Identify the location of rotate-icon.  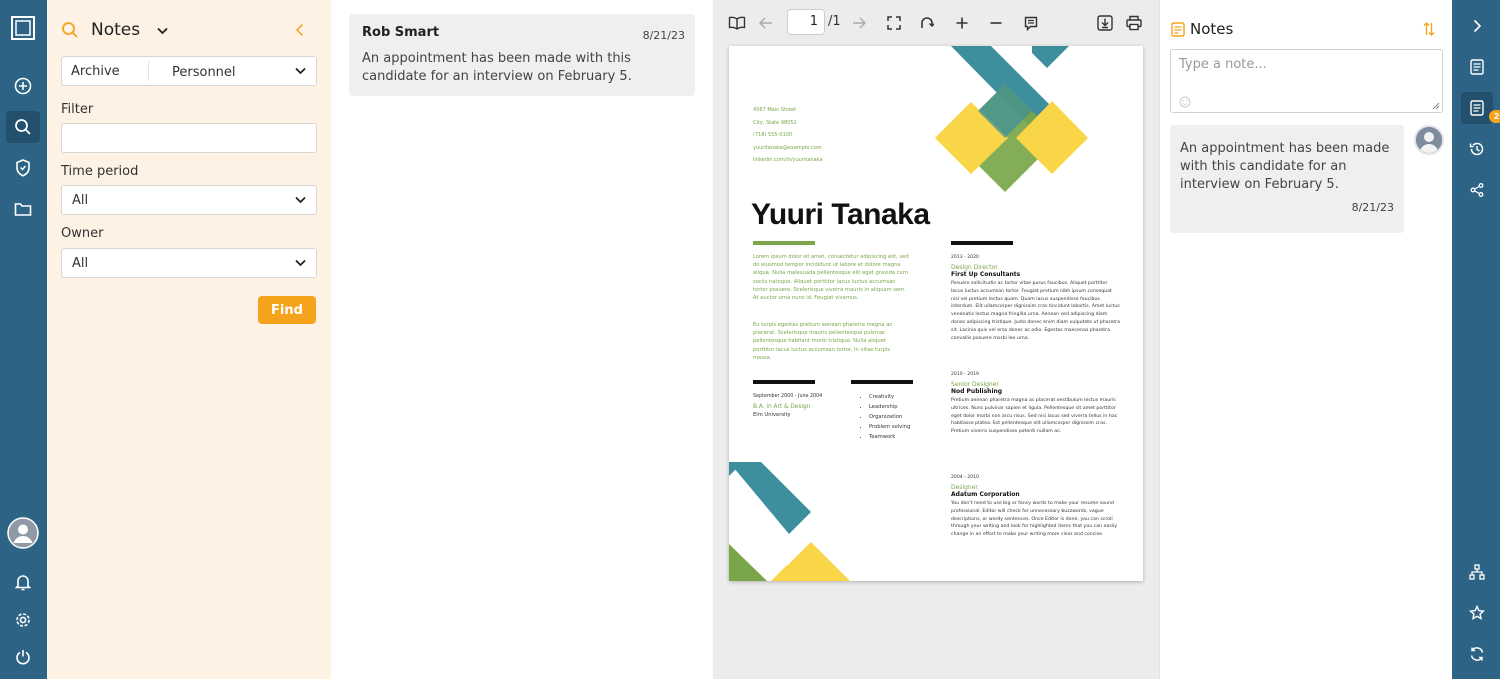
(927, 23).